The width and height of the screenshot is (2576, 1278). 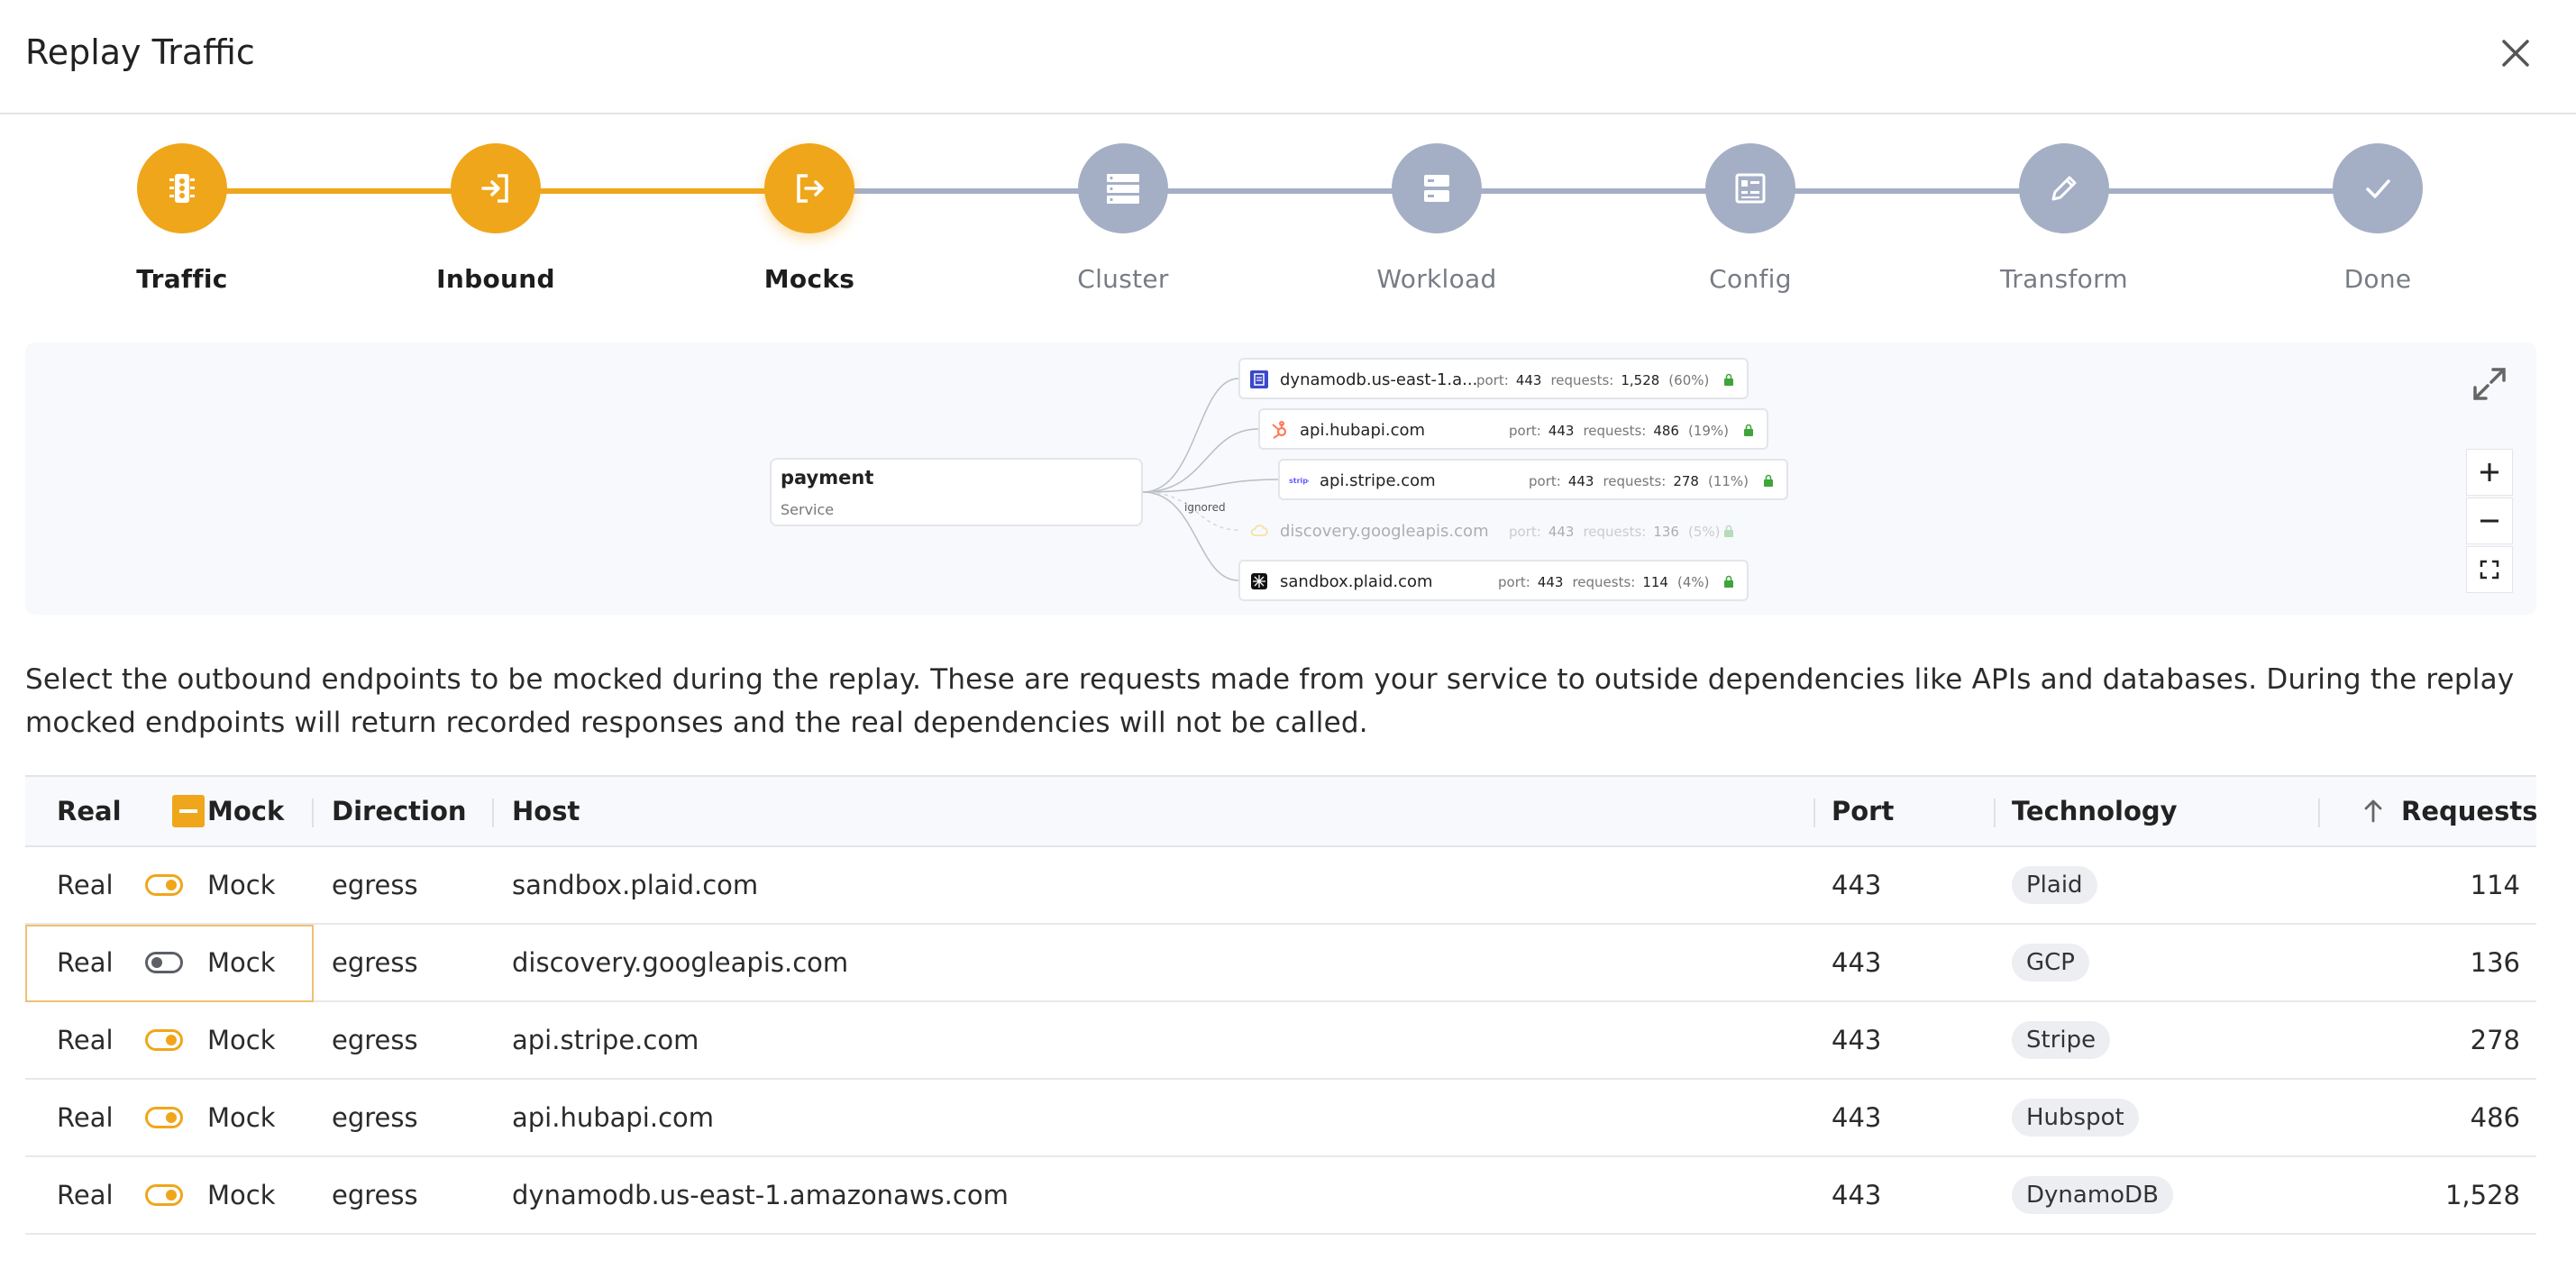 What do you see at coordinates (957, 492) in the screenshot?
I see `service-node: payment Service` at bounding box center [957, 492].